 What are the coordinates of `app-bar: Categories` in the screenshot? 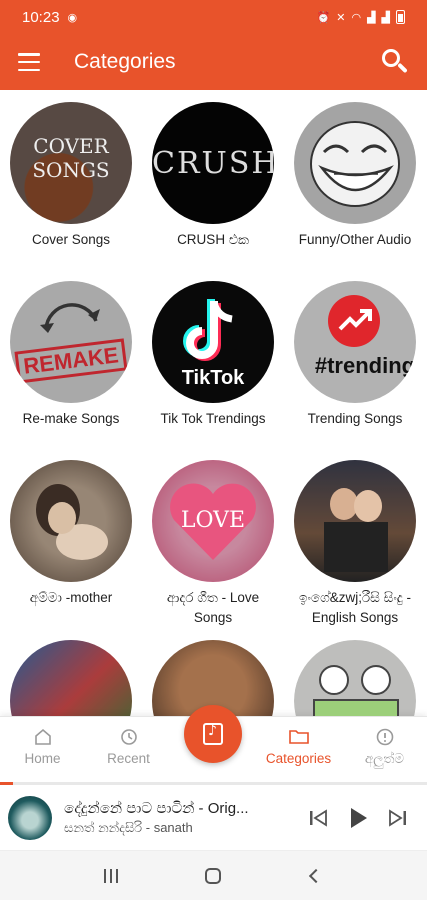 It's located at (213, 62).